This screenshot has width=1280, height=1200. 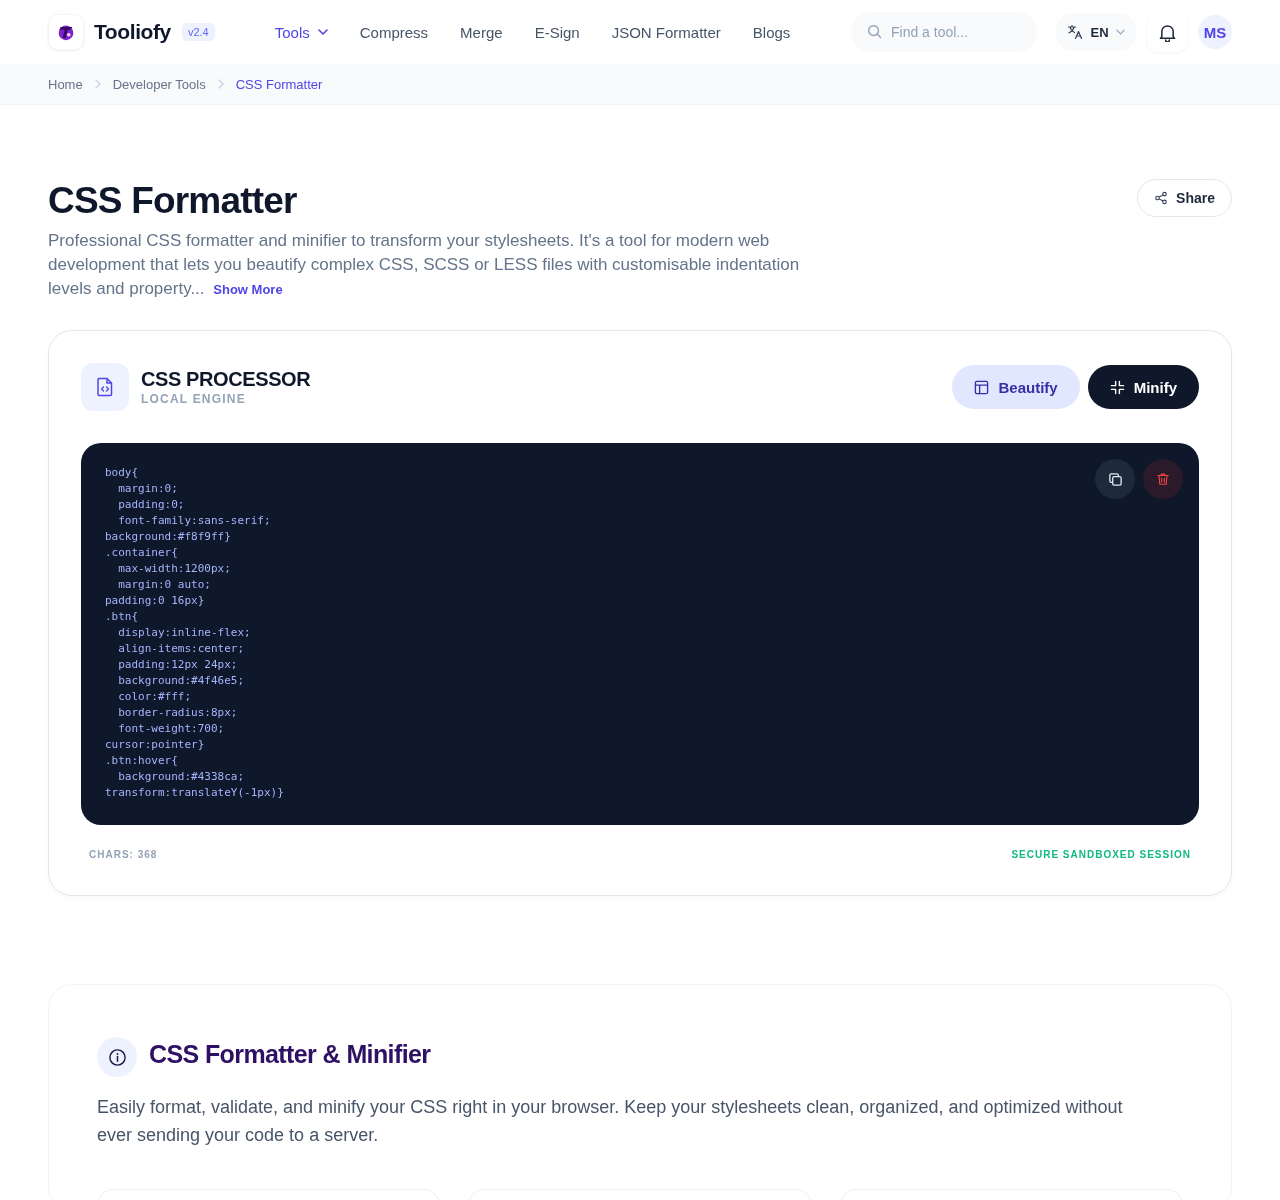 What do you see at coordinates (132, 32) in the screenshot?
I see `brand-name: Tooliofy` at bounding box center [132, 32].